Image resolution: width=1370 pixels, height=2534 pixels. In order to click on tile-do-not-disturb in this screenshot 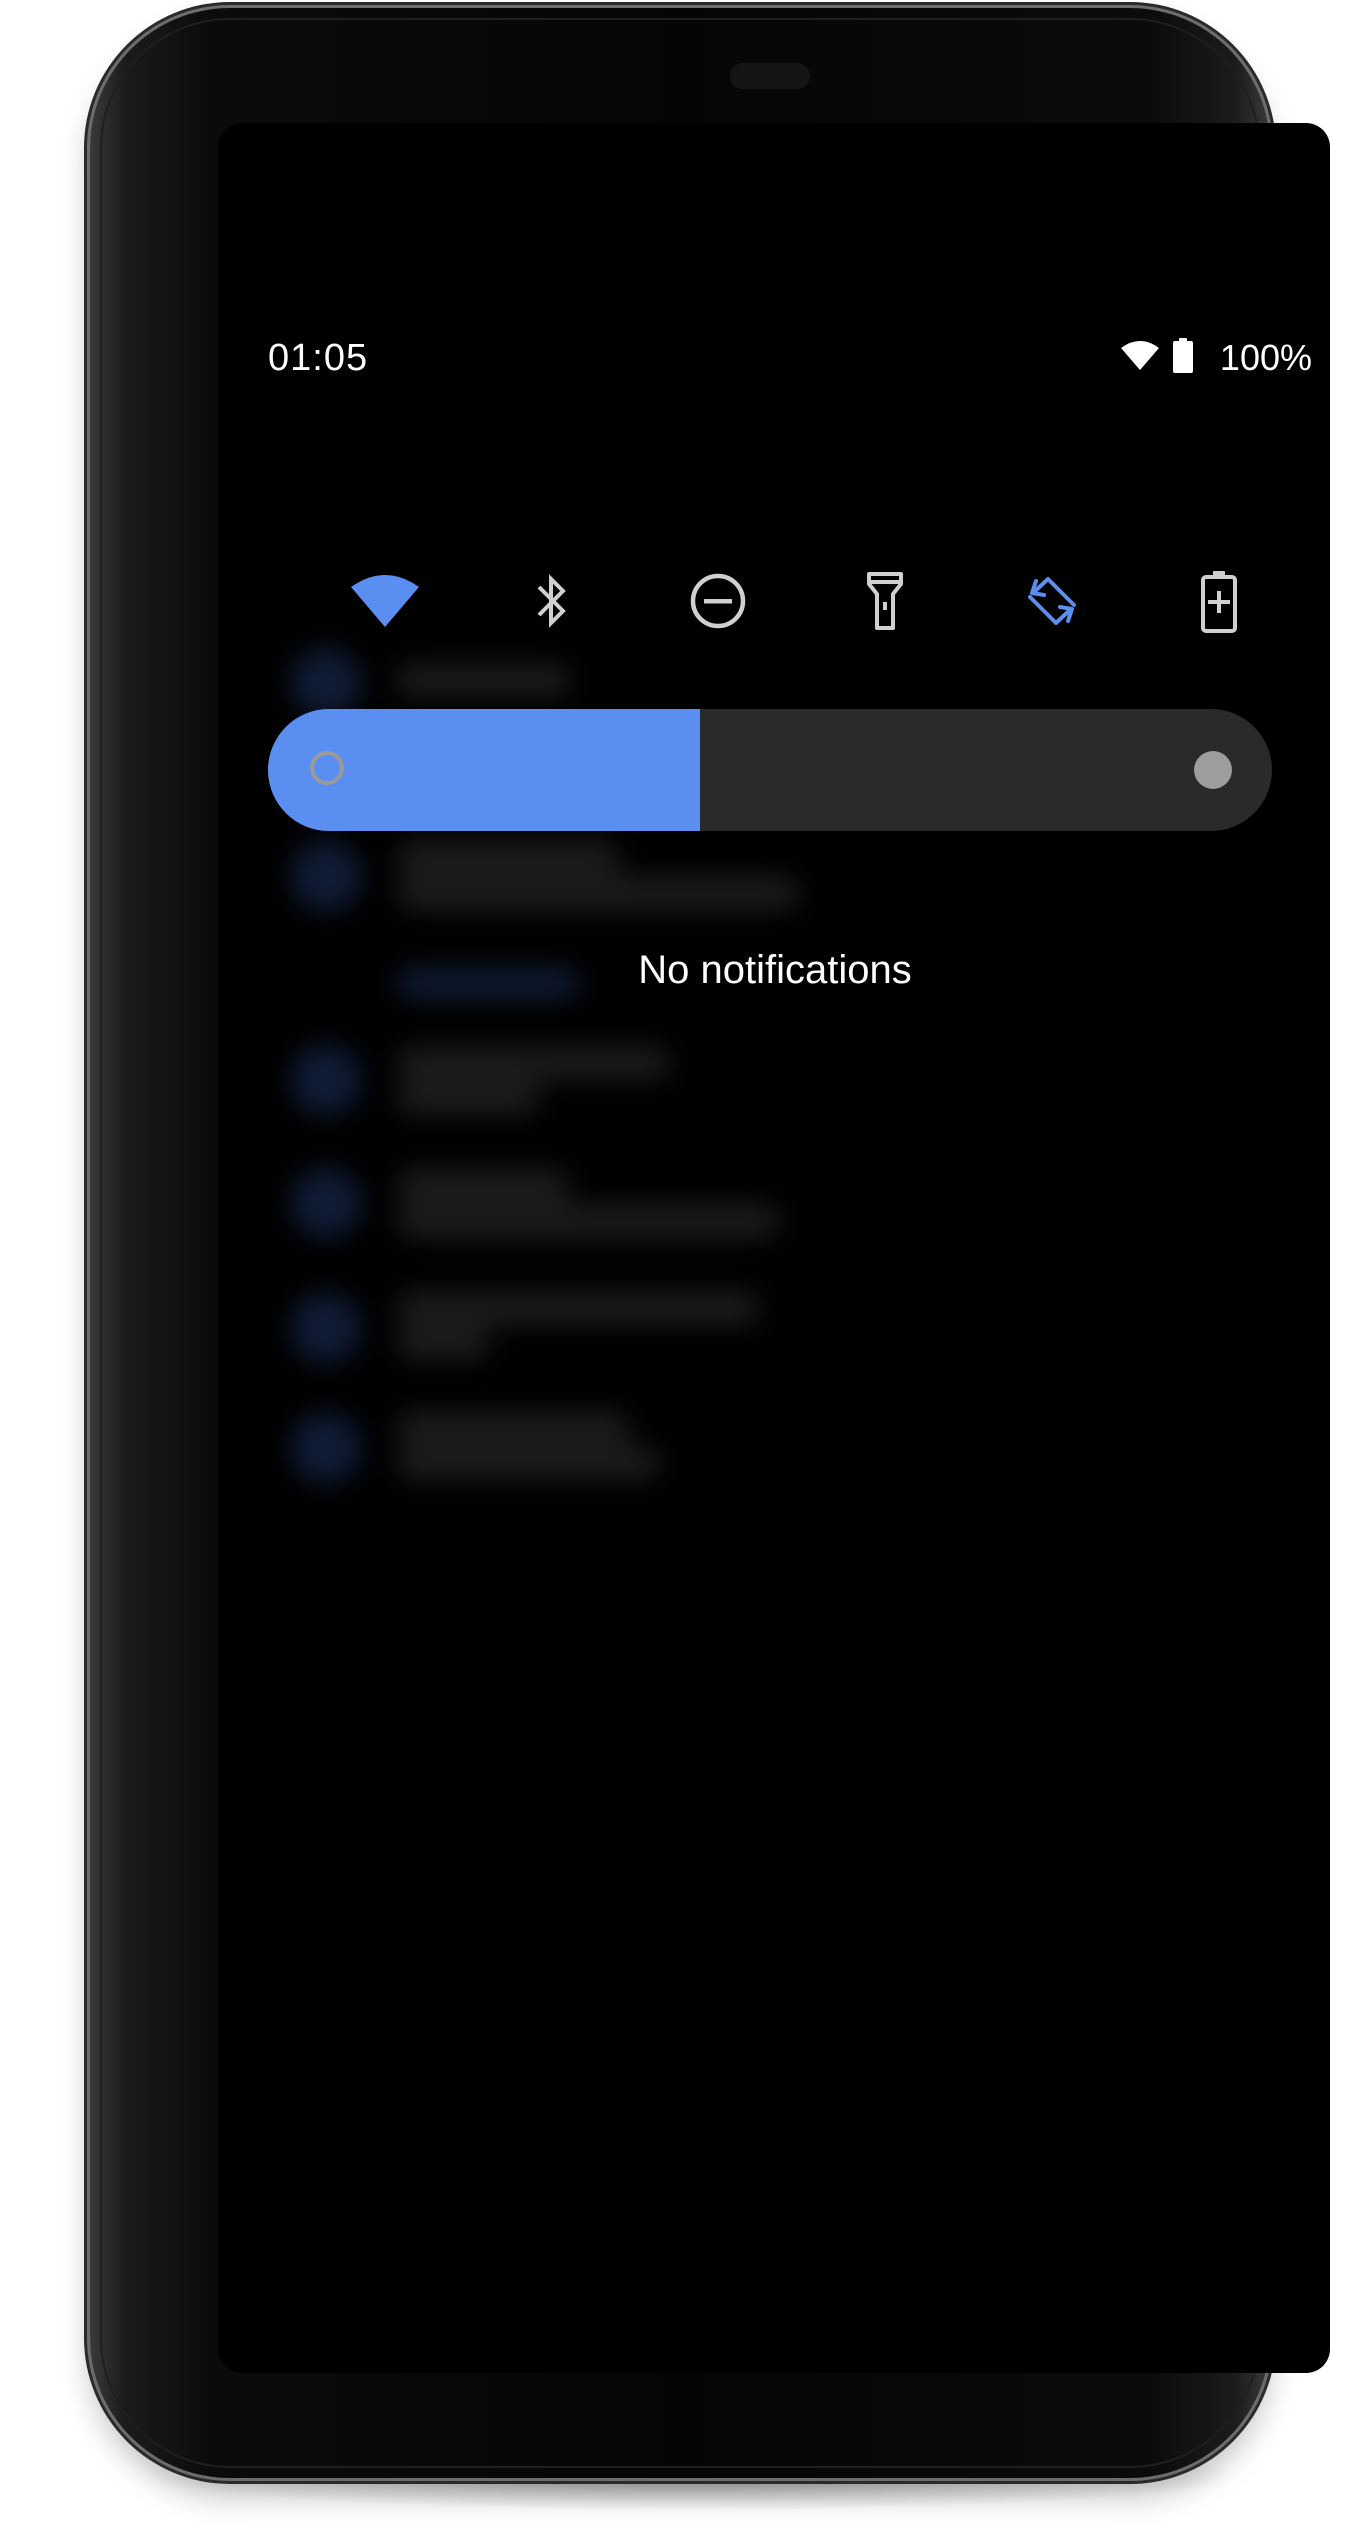, I will do `click(718, 603)`.